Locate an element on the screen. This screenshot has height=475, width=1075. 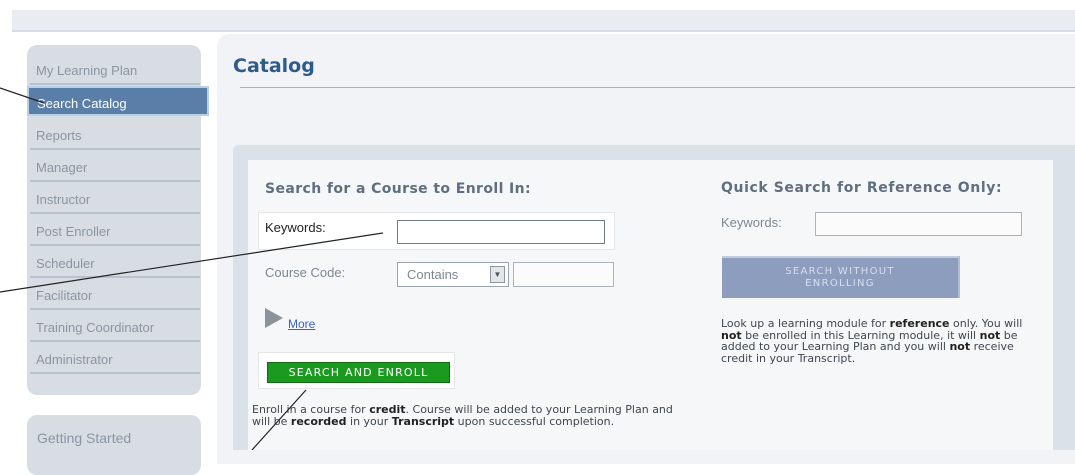
callout-line-enroll-button is located at coordinates (279, 419).